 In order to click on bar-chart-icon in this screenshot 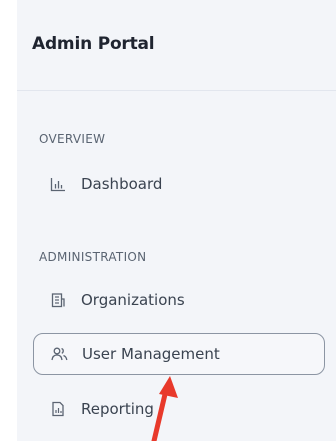, I will do `click(58, 184)`.